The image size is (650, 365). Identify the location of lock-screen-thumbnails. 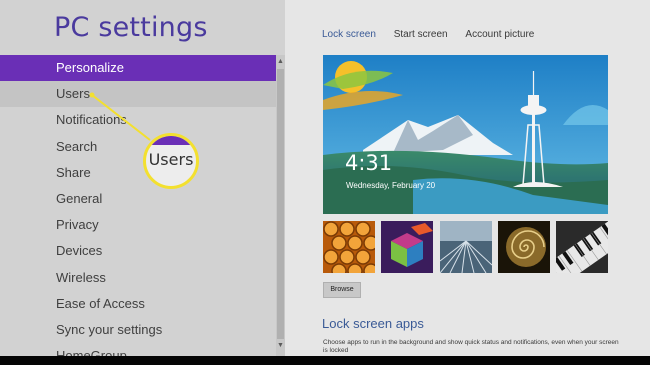
(465, 247).